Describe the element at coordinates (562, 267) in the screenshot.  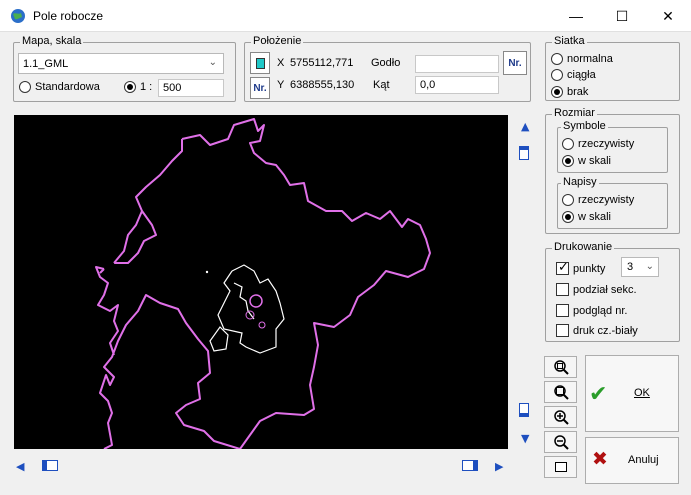
I see `punkty-checkbox` at that location.